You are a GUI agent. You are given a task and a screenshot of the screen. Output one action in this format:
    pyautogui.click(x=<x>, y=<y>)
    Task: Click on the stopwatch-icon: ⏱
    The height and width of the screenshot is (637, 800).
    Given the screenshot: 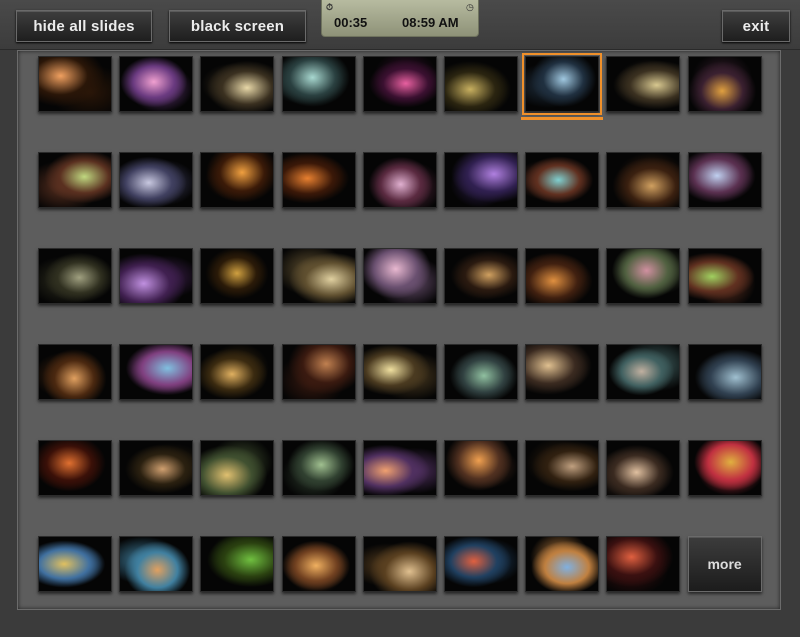 What is the action you would take?
    pyautogui.click(x=330, y=7)
    